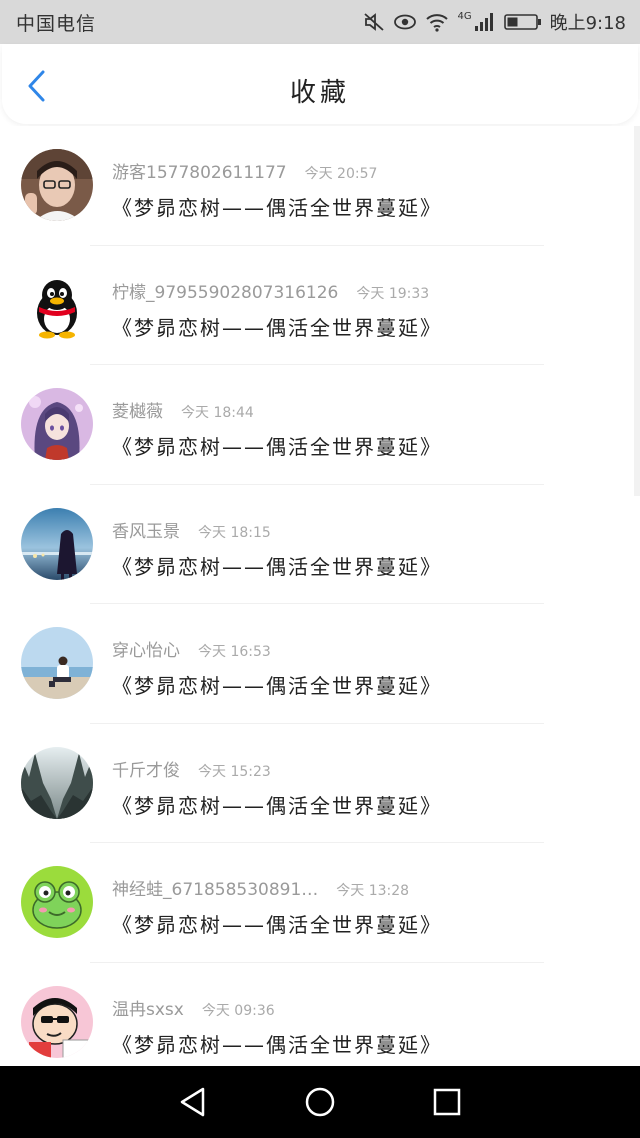 This screenshot has width=640, height=1138. Describe the element at coordinates (374, 22) in the screenshot. I see `mute-icon` at that location.